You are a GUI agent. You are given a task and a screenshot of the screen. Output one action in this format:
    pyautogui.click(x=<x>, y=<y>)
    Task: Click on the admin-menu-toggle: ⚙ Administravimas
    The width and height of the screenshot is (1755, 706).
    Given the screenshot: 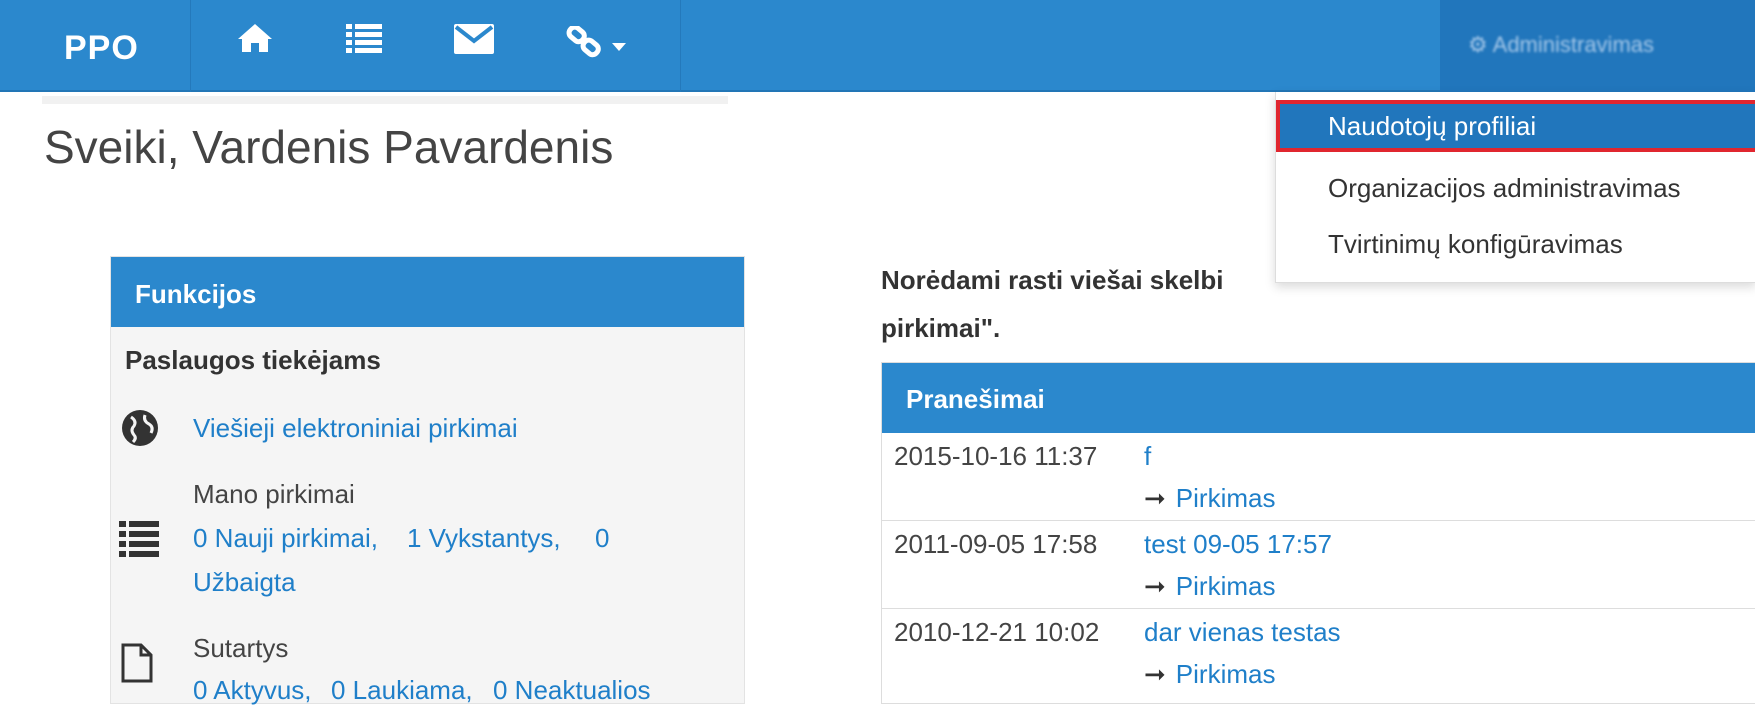 What is the action you would take?
    pyautogui.click(x=1597, y=46)
    